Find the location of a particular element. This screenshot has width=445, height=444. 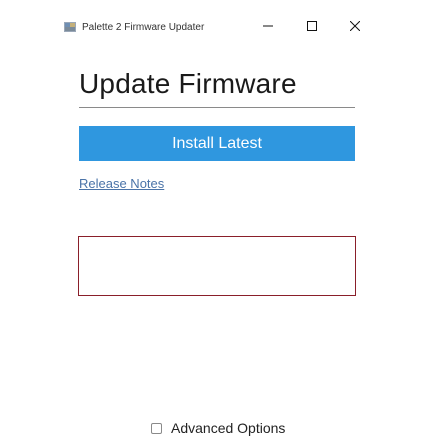

install-latest-button: Install Latest is located at coordinates (217, 143).